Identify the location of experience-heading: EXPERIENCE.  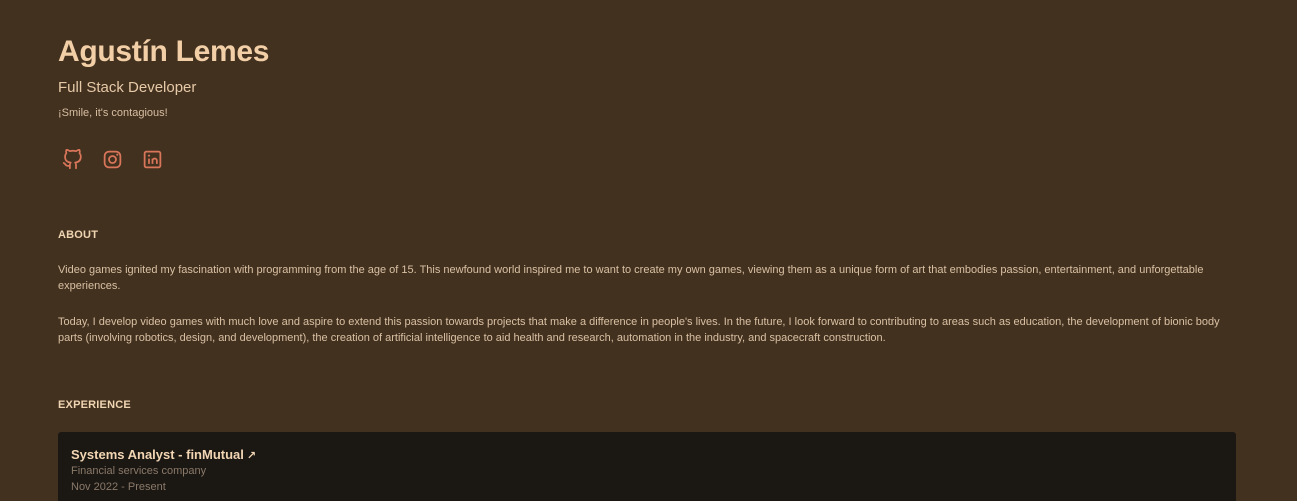
(94, 405).